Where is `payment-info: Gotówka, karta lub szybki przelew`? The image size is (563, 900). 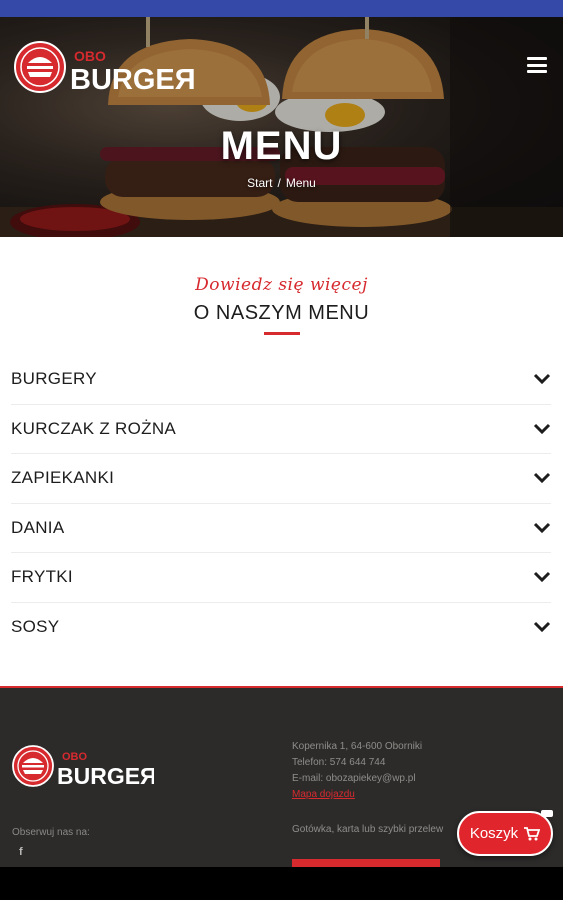
payment-info: Gotówka, karta lub szybki przelew is located at coordinates (368, 829).